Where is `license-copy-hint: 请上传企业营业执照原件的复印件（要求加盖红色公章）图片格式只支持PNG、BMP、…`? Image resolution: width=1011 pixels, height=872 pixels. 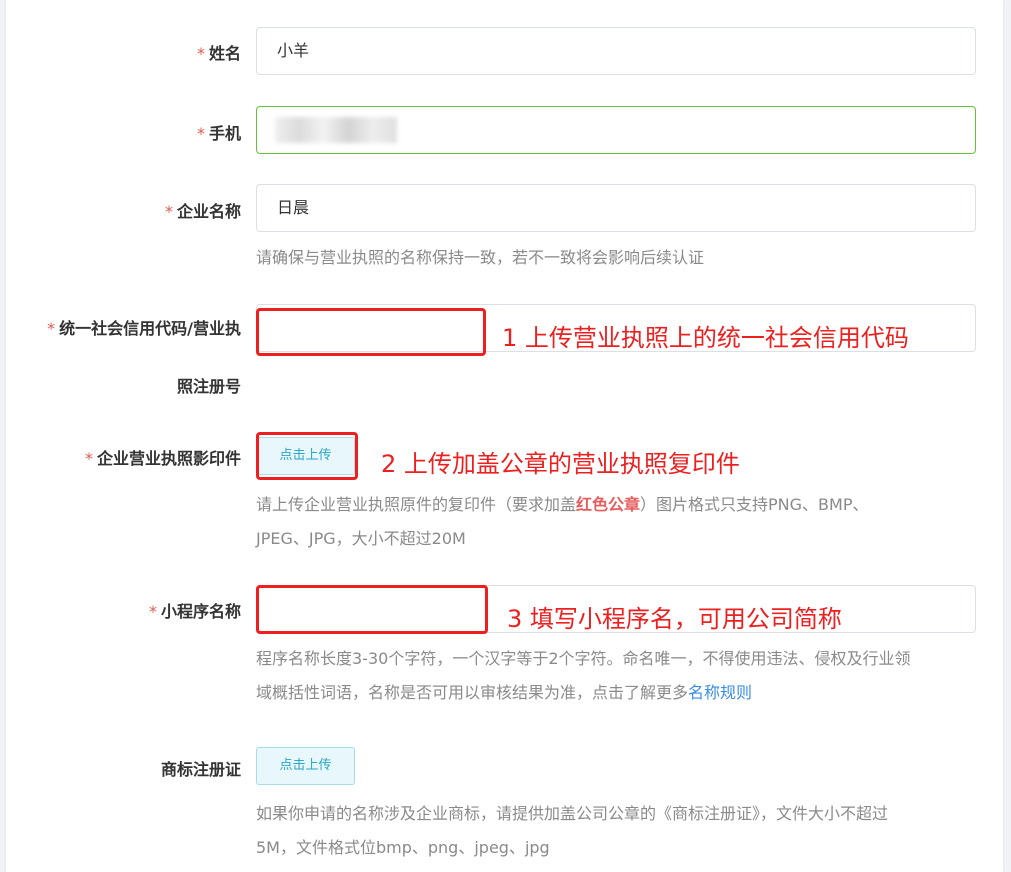 license-copy-hint: 请上传企业营业执照原件的复印件（要求加盖红色公章）图片格式只支持PNG、BMP、… is located at coordinates (562, 521).